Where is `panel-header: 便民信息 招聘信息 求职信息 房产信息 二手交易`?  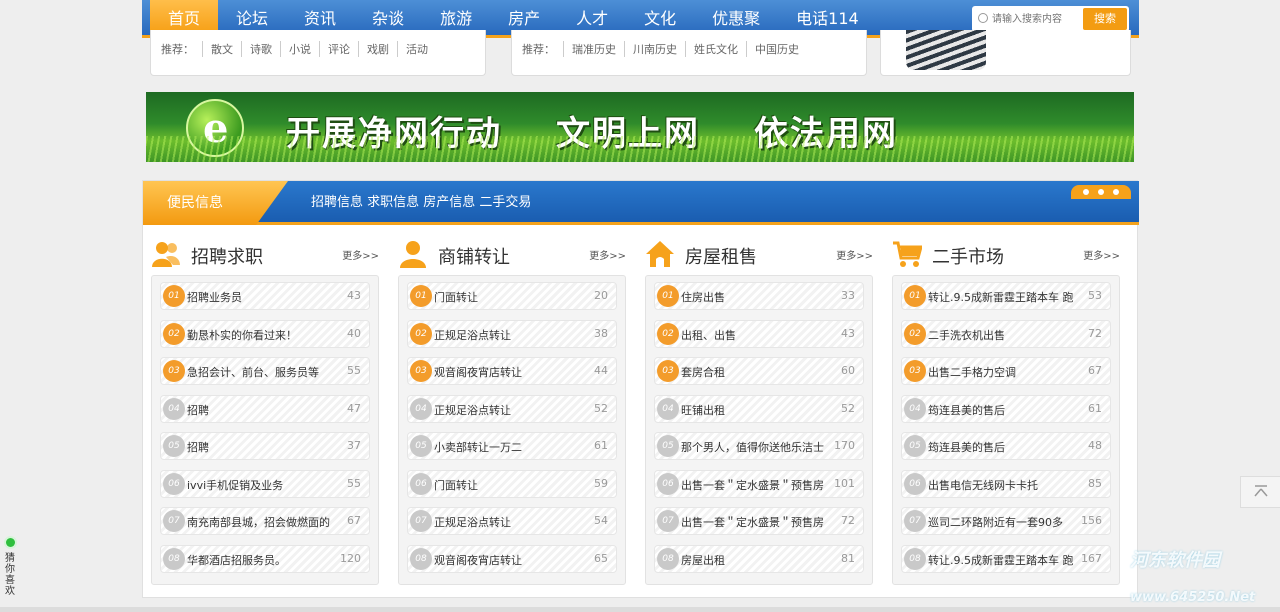 panel-header: 便民信息 招聘信息 求职信息 房产信息 二手交易 is located at coordinates (641, 203).